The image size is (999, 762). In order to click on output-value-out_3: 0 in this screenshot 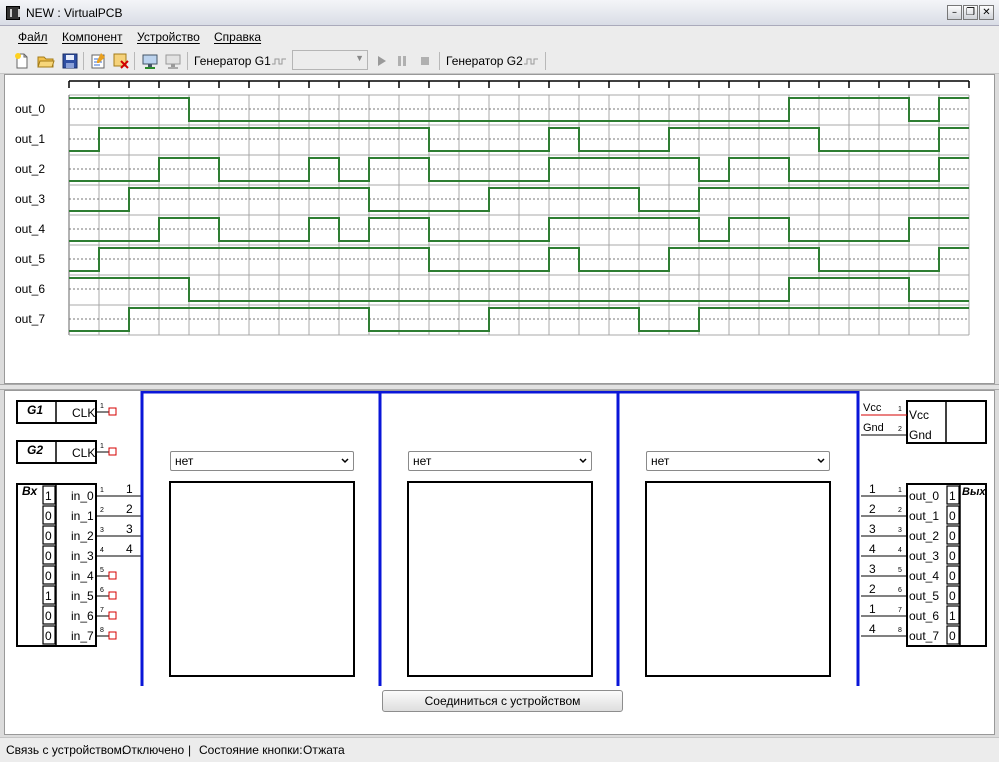, I will do `click(952, 556)`.